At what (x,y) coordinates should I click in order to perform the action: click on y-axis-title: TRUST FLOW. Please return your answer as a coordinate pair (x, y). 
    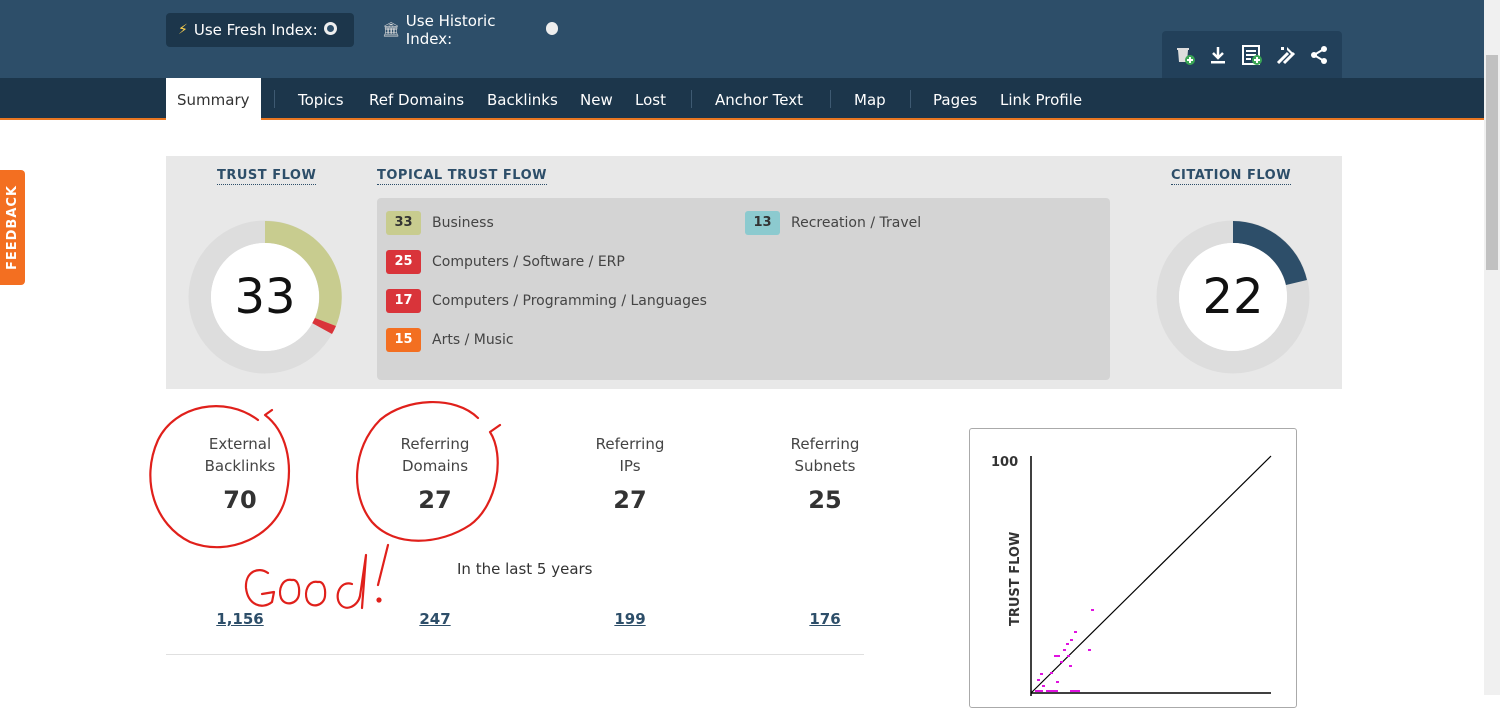
    Looking at the image, I should click on (1015, 579).